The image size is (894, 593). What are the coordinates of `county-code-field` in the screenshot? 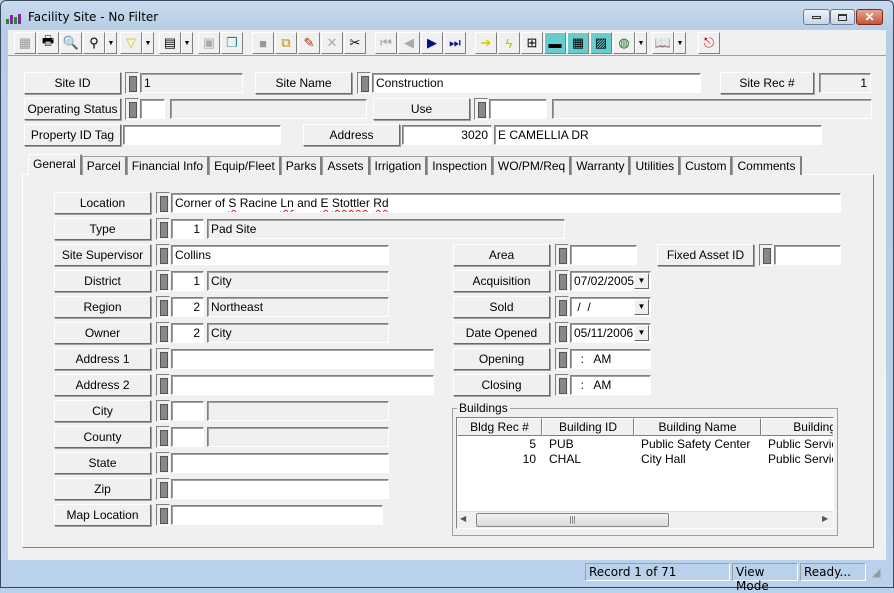 It's located at (187, 437).